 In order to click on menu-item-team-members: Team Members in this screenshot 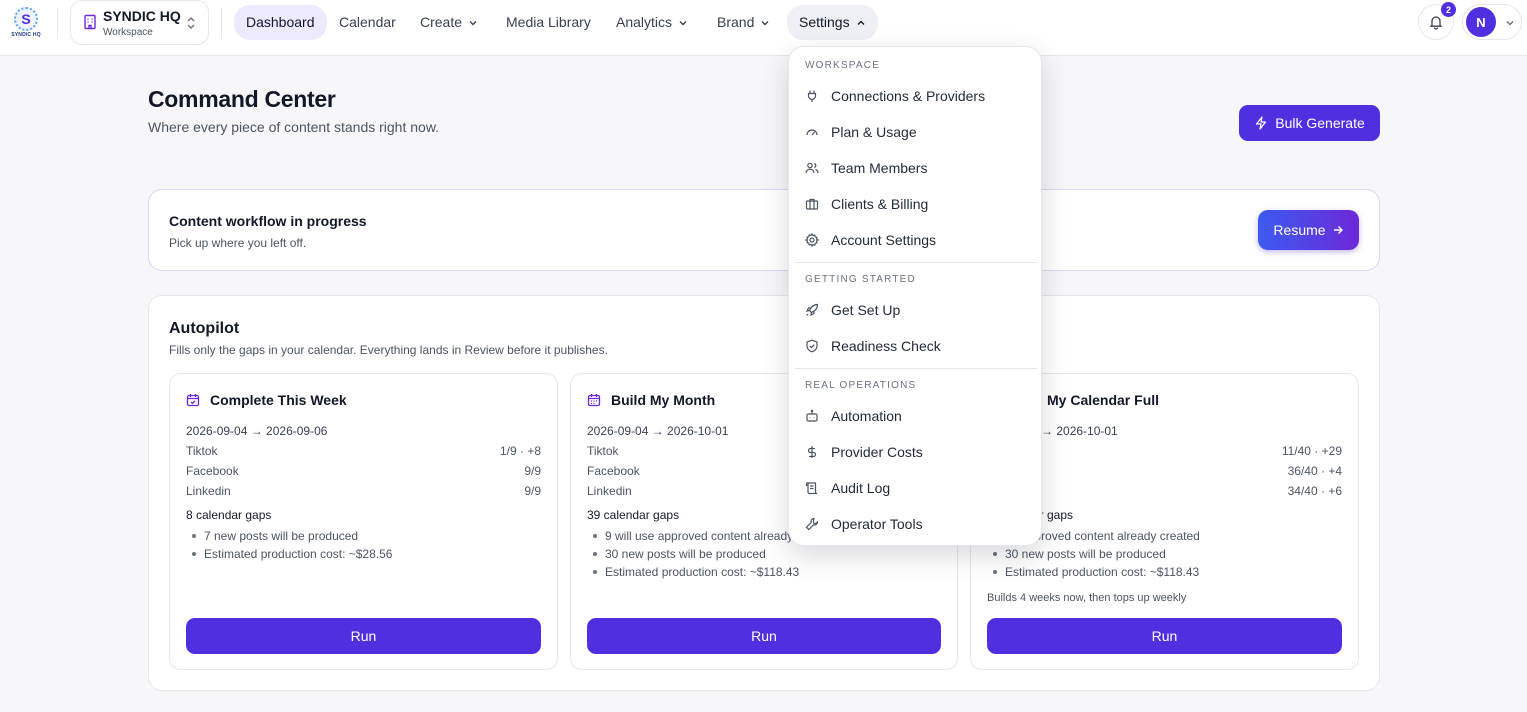, I will do `click(916, 168)`.